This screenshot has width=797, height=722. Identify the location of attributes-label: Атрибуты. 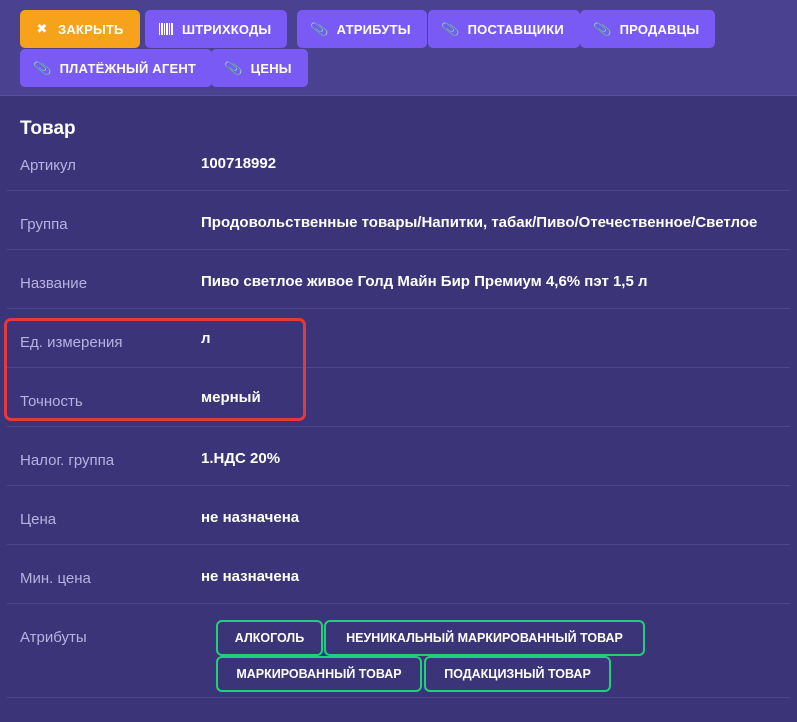
(53, 637).